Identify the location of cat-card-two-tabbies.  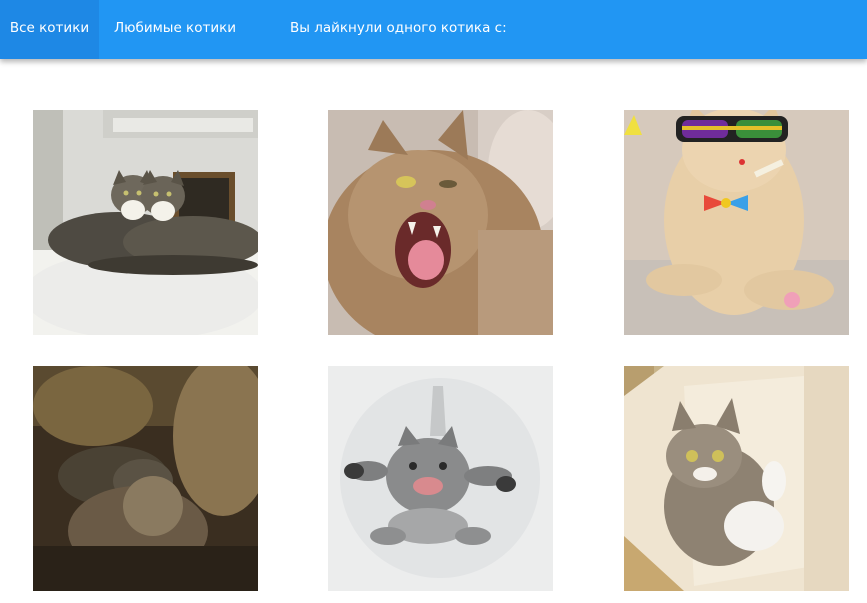
(145, 222).